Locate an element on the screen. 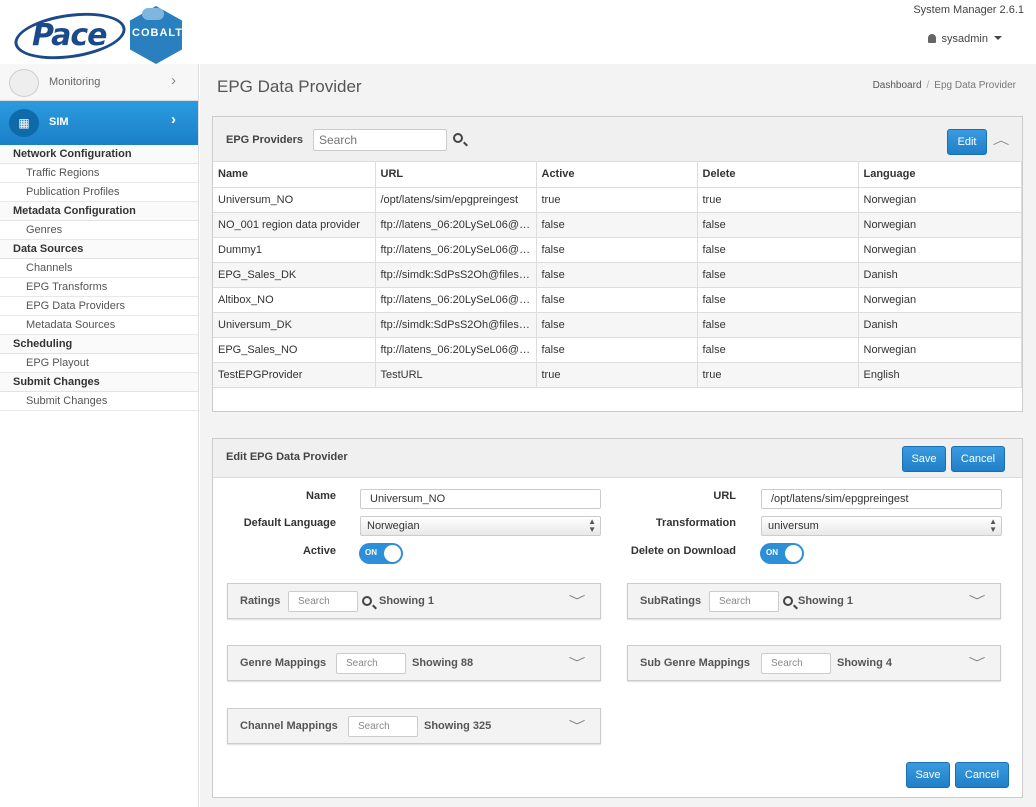 This screenshot has height=807, width=1036. ratings-search-input: Search is located at coordinates (323, 601).